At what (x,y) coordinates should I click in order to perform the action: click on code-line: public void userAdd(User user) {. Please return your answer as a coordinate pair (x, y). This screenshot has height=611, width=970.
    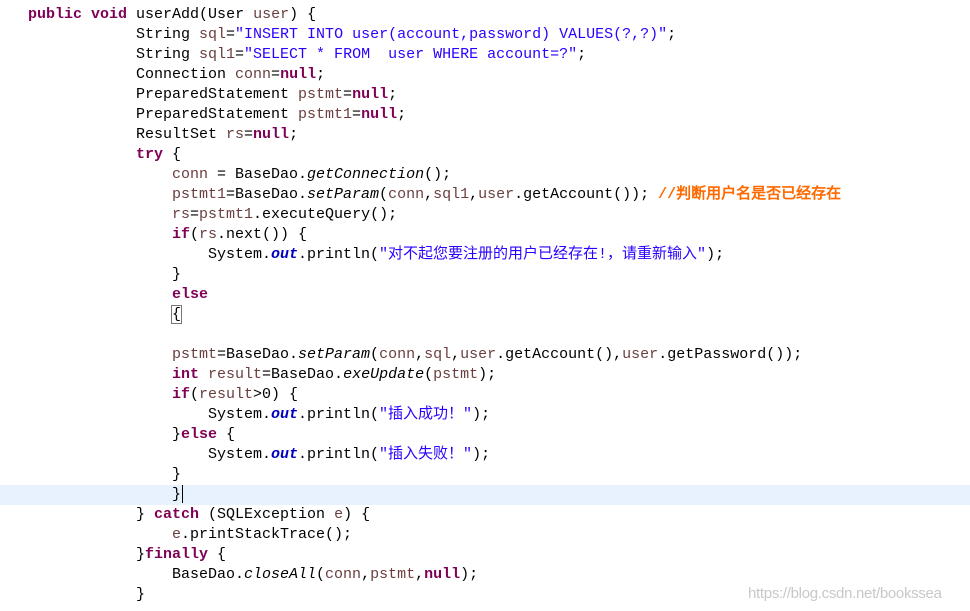
    Looking at the image, I should click on (485, 15).